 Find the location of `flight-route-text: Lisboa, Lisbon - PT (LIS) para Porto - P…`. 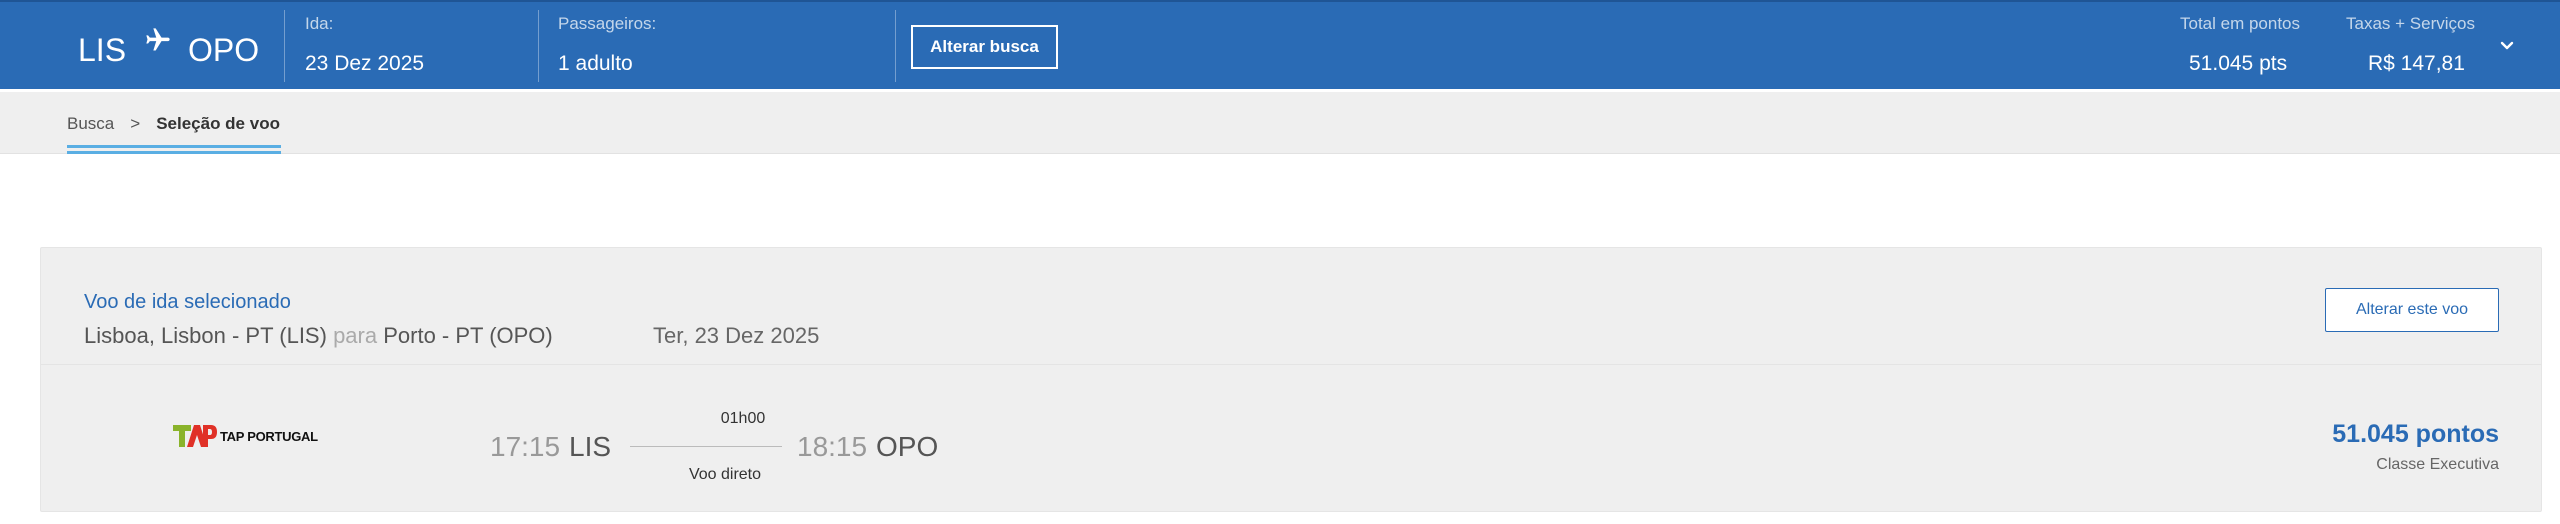

flight-route-text: Lisboa, Lisbon - PT (LIS) para Porto - P… is located at coordinates (318, 336).